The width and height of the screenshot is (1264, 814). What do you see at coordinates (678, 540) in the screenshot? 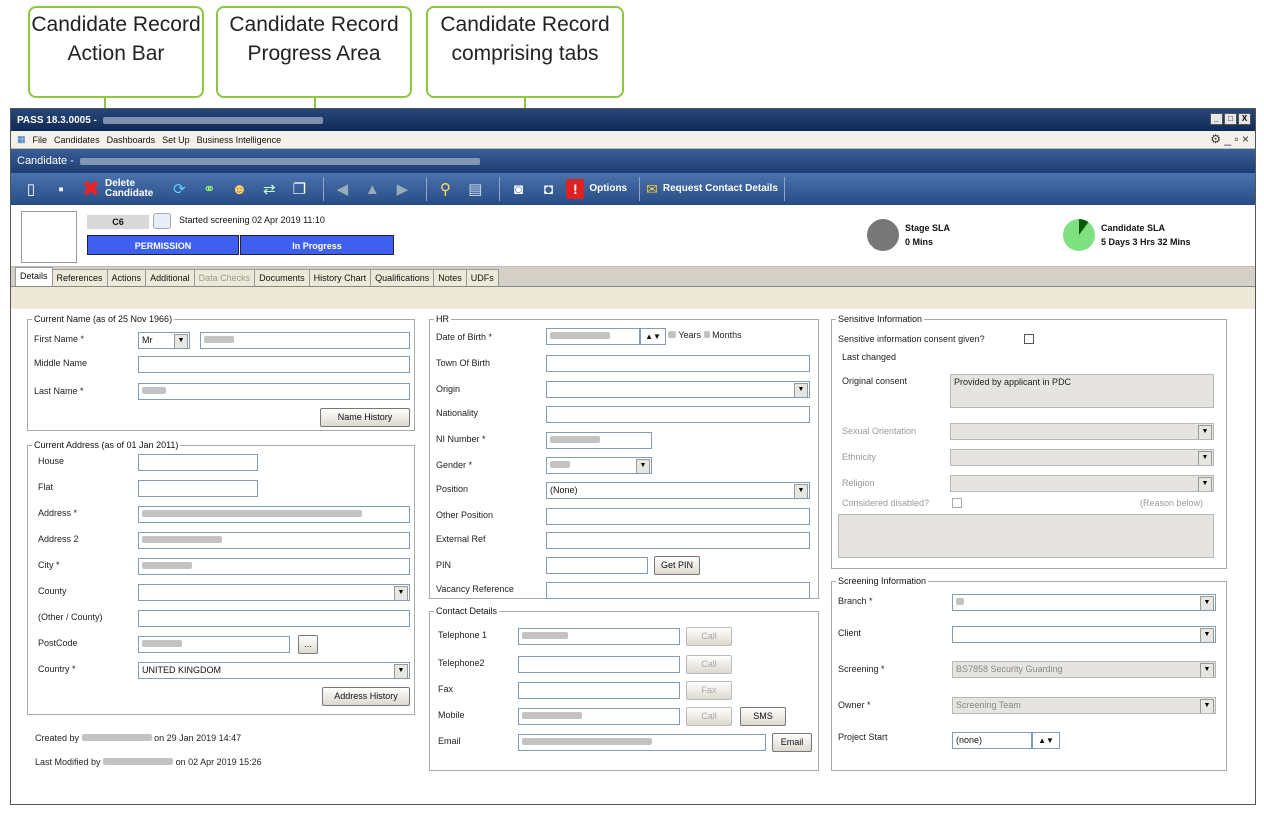
I see `external-ref-input` at bounding box center [678, 540].